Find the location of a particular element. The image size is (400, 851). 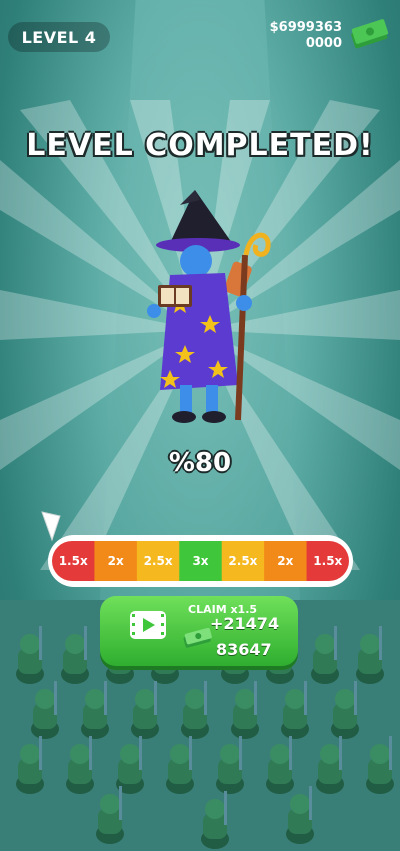

completion-percent: %80 is located at coordinates (200, 463).